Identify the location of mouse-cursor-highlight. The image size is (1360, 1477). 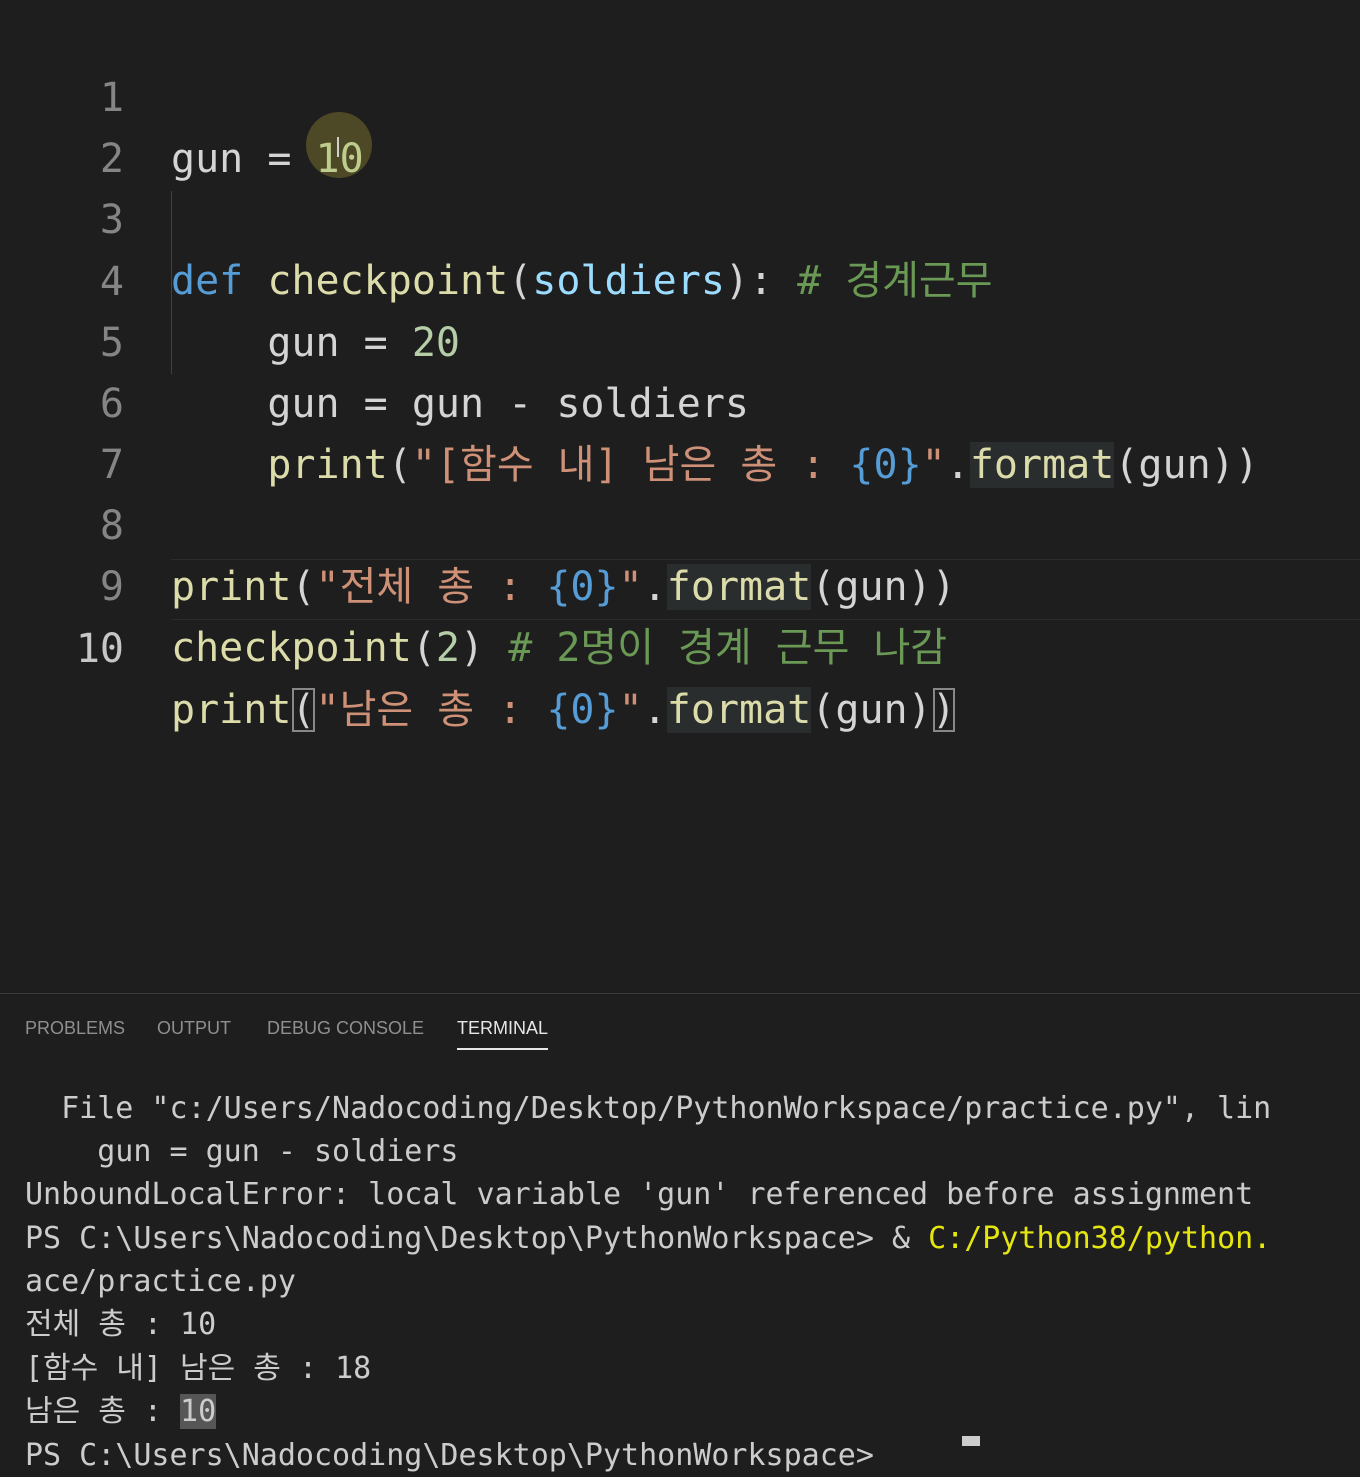
(339, 145).